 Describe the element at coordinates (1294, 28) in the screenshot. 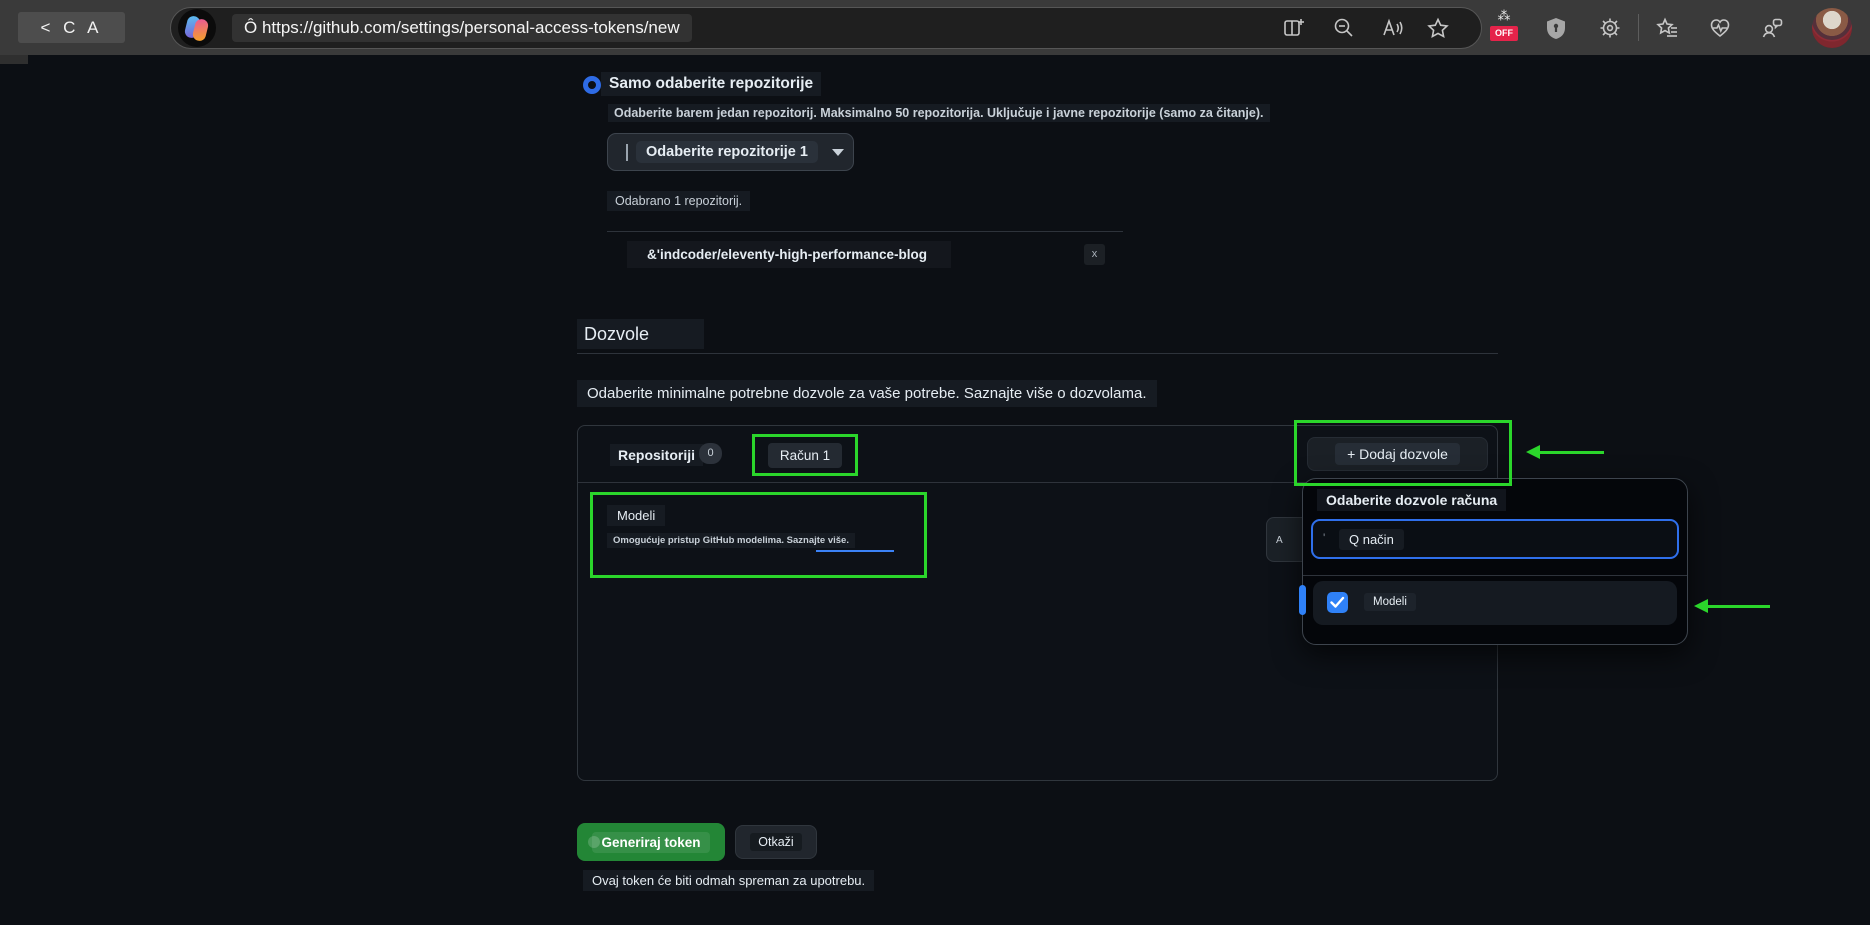

I see `split-screen-icon` at that location.